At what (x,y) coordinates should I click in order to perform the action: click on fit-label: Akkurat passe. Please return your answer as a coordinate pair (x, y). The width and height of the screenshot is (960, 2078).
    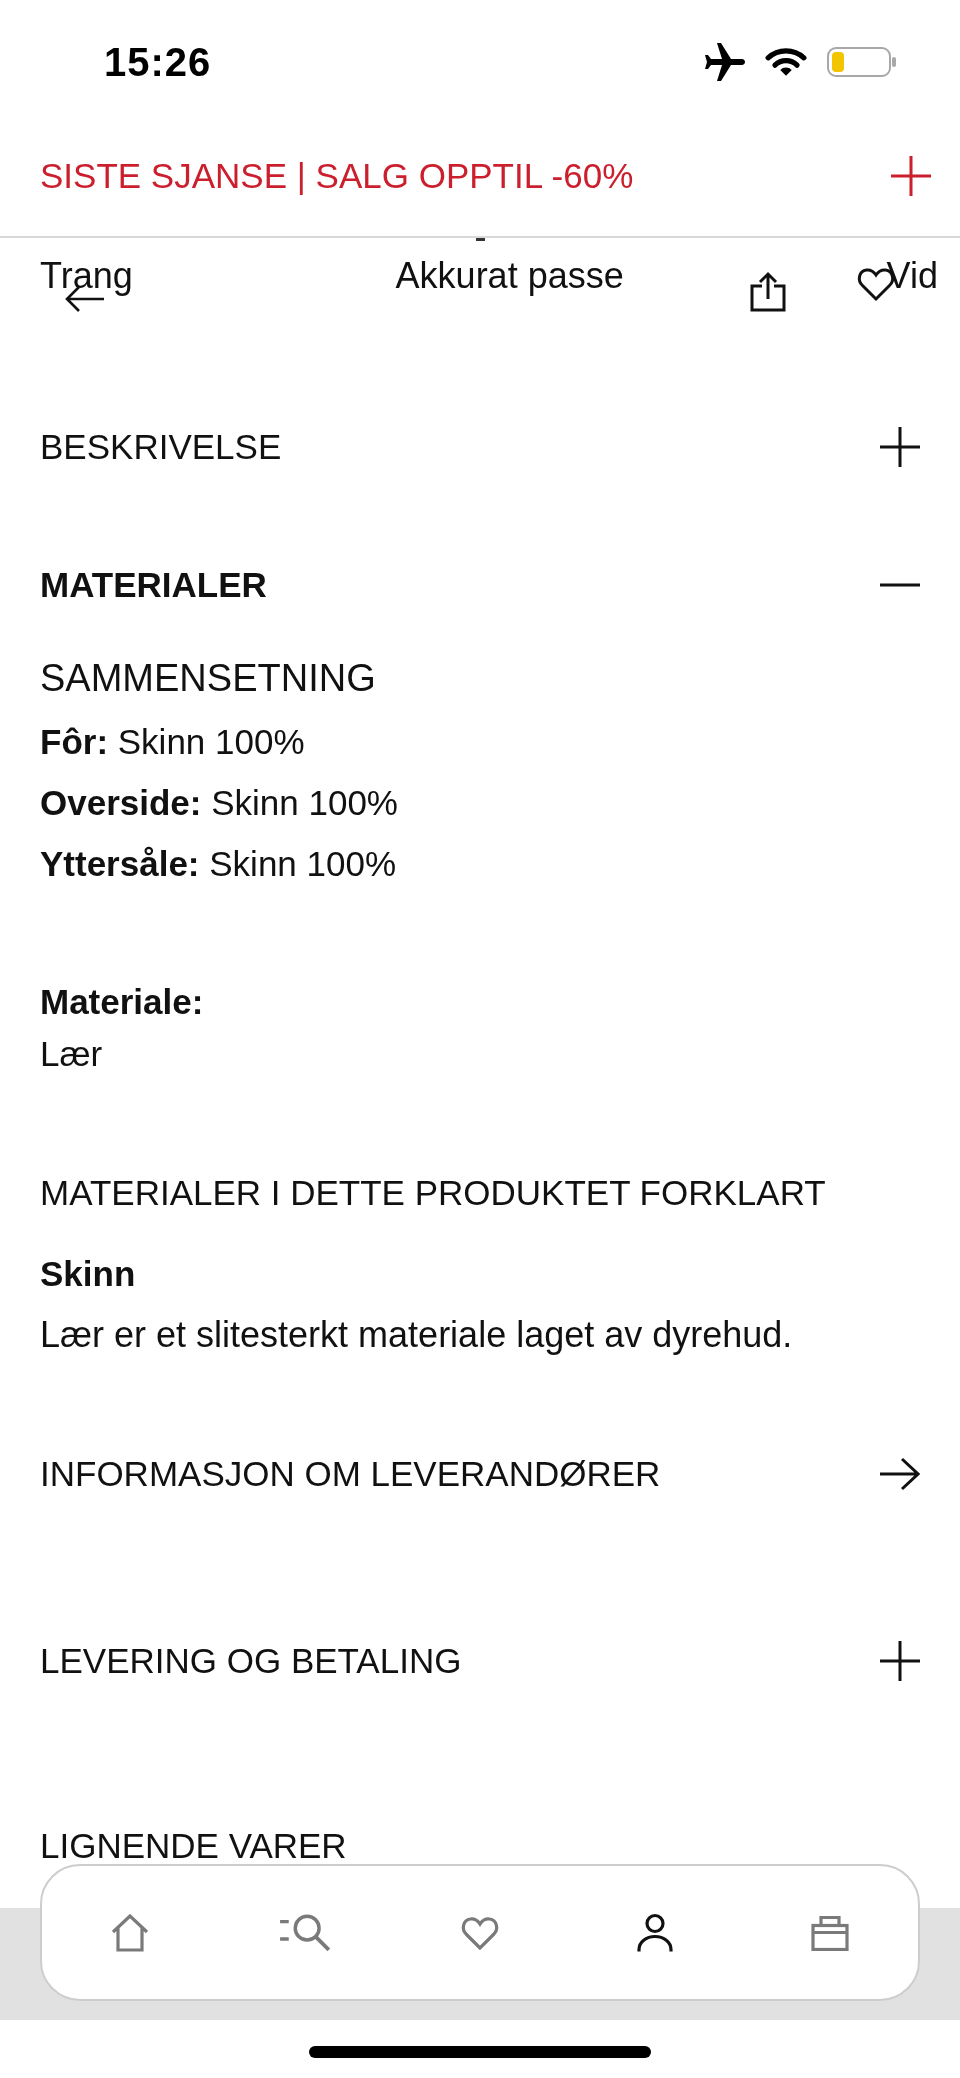
    Looking at the image, I should click on (509, 276).